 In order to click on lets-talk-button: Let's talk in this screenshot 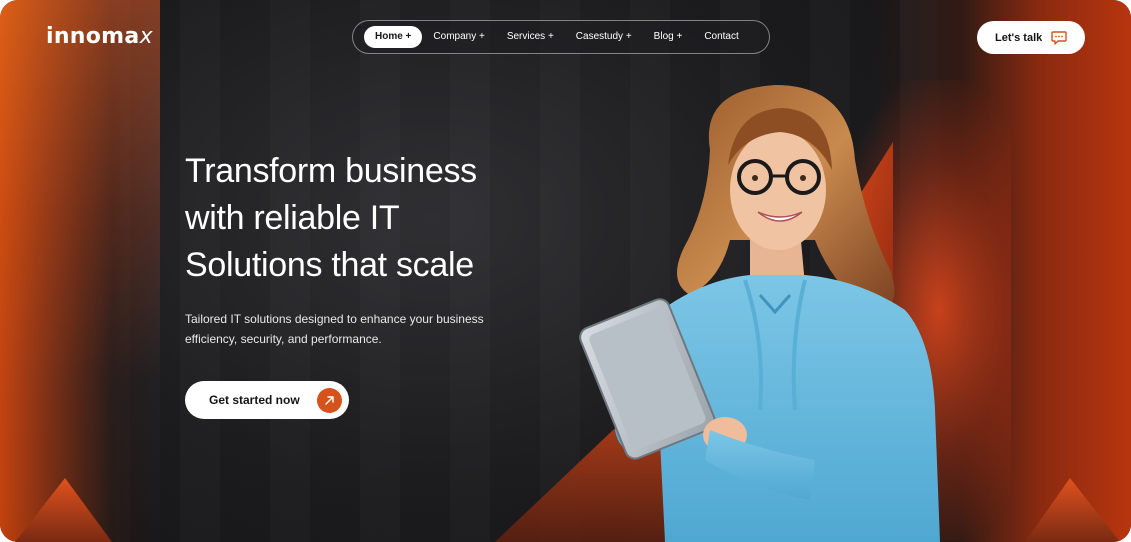, I will do `click(1031, 37)`.